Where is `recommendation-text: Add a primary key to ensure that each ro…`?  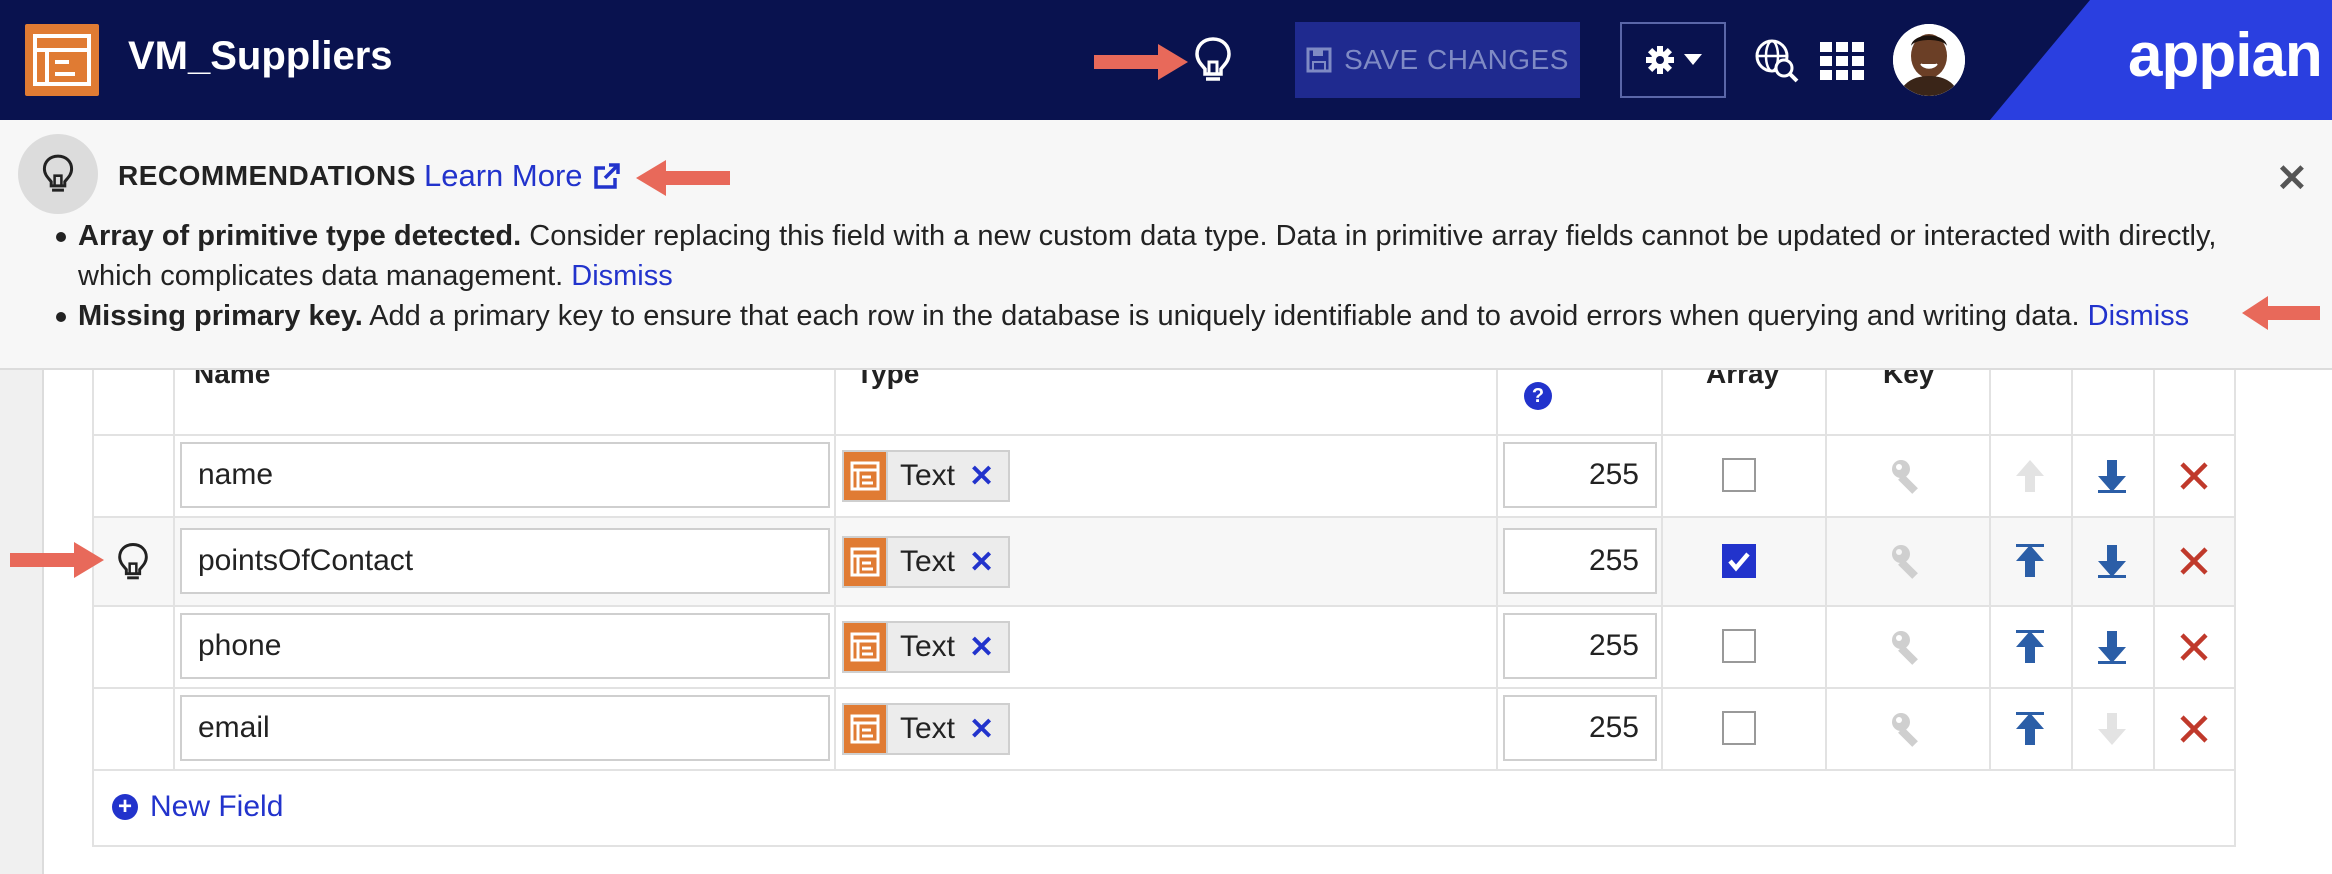
recommendation-text: Add a primary key to ensure that each ro… is located at coordinates (1225, 316).